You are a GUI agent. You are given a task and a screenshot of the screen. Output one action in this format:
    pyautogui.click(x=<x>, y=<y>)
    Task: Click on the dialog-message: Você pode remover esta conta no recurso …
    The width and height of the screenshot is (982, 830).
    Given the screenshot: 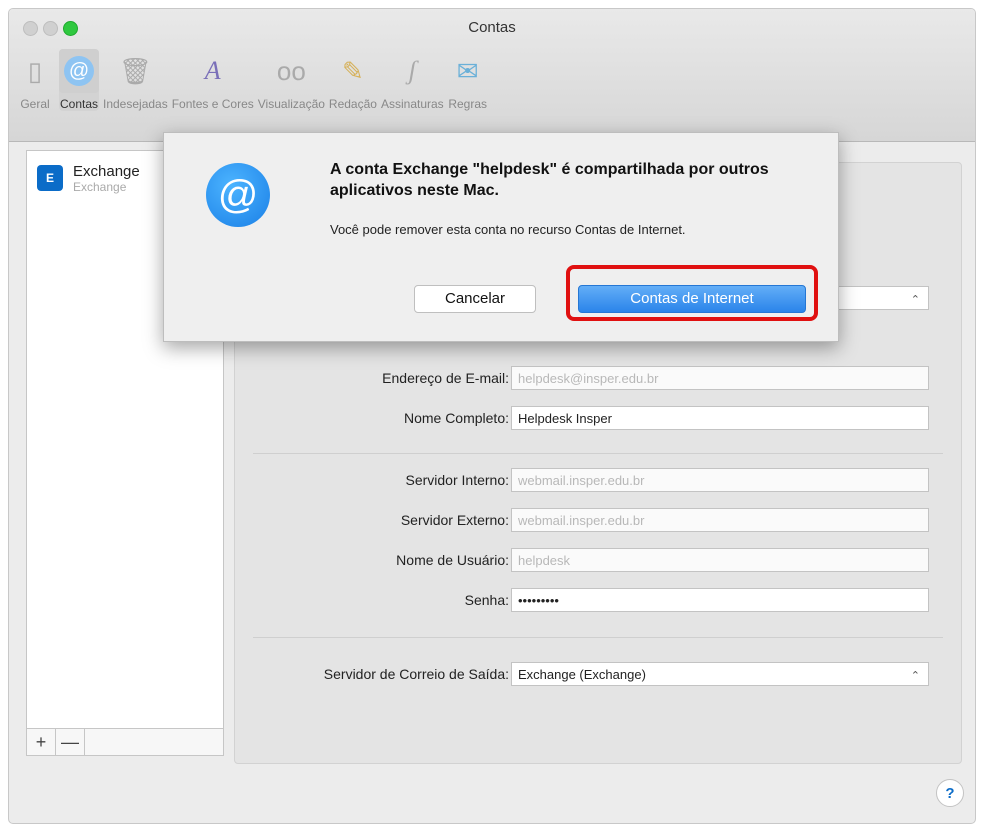 What is the action you would take?
    pyautogui.click(x=508, y=229)
    